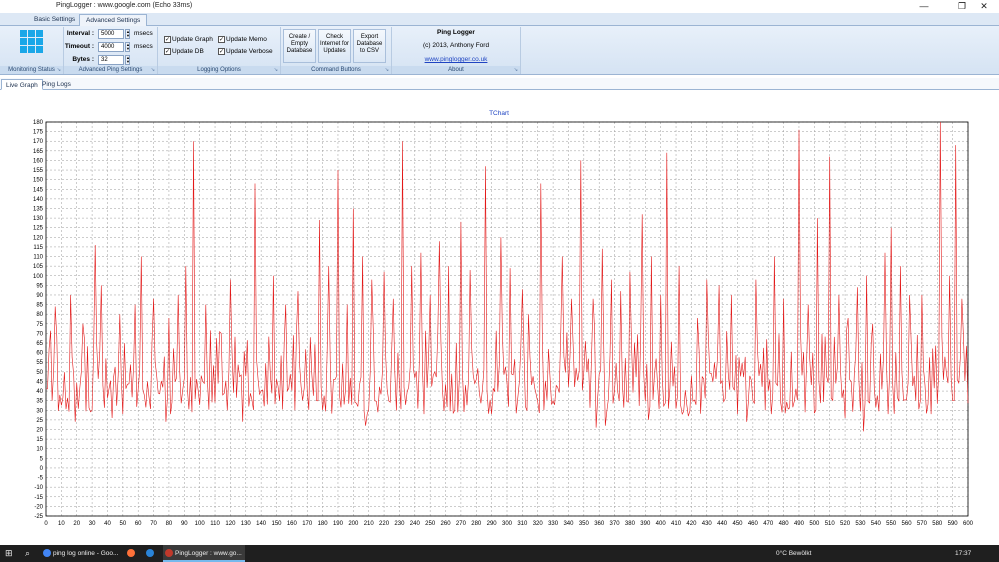 The width and height of the screenshot is (999, 562). I want to click on group-label-monitoring: Monitoring Status, so click(31, 70).